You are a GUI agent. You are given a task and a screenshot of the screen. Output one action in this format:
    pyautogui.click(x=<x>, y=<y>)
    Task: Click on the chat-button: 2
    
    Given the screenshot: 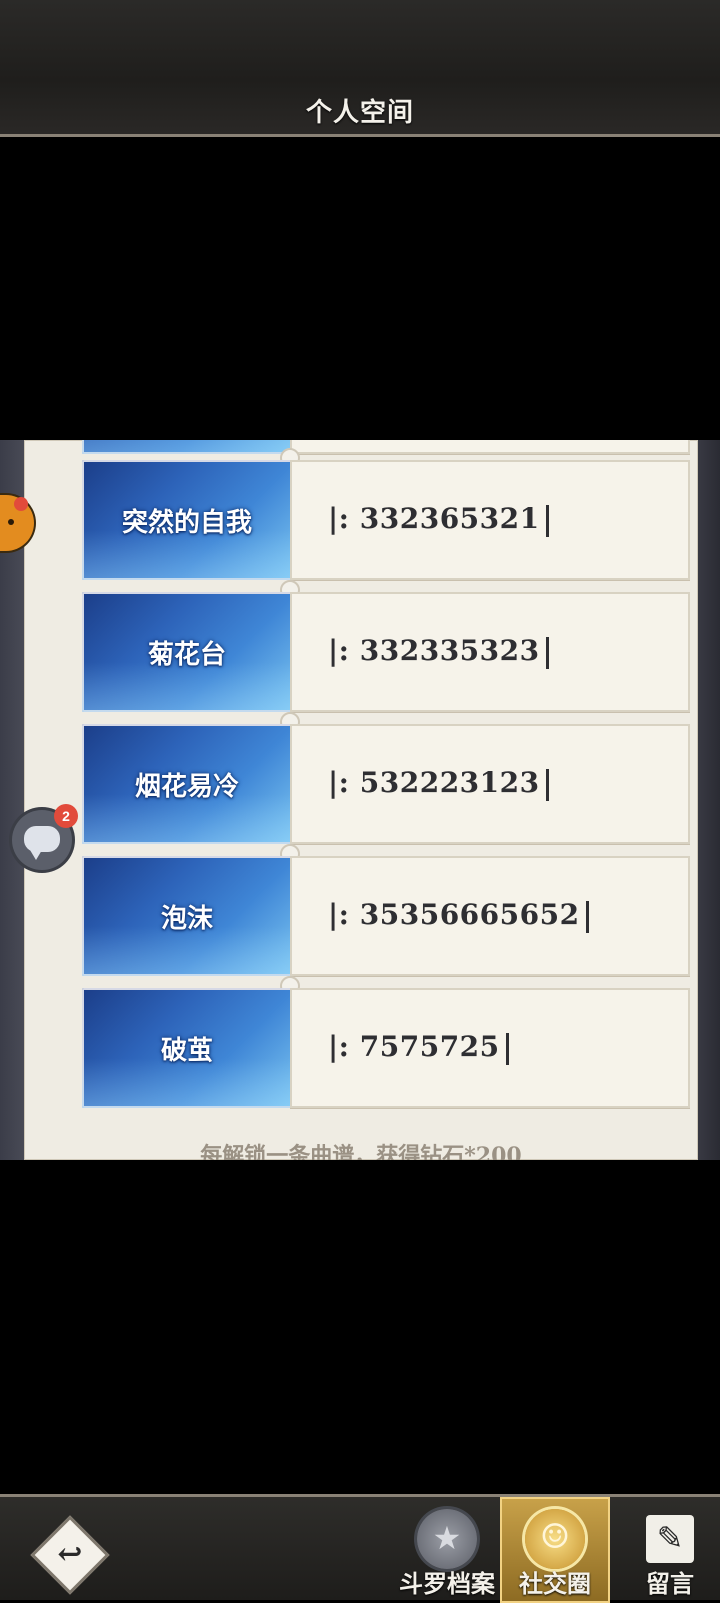 What is the action you would take?
    pyautogui.click(x=45, y=837)
    